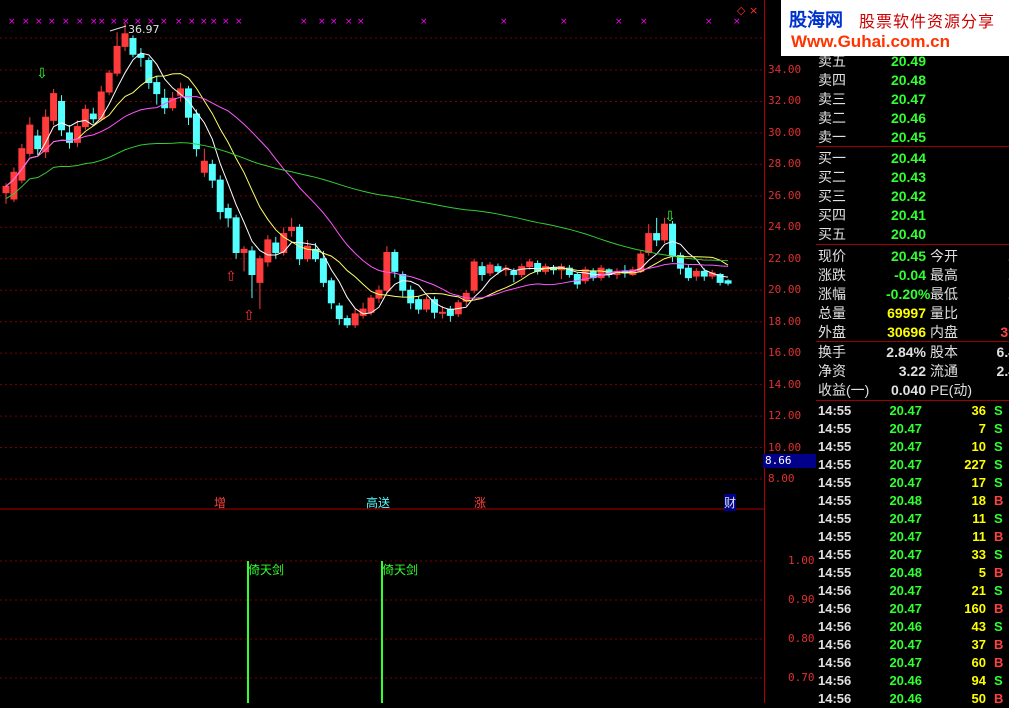 The width and height of the screenshot is (1009, 708). I want to click on tick-row: 14:55 20.47 36 S, so click(912, 411).